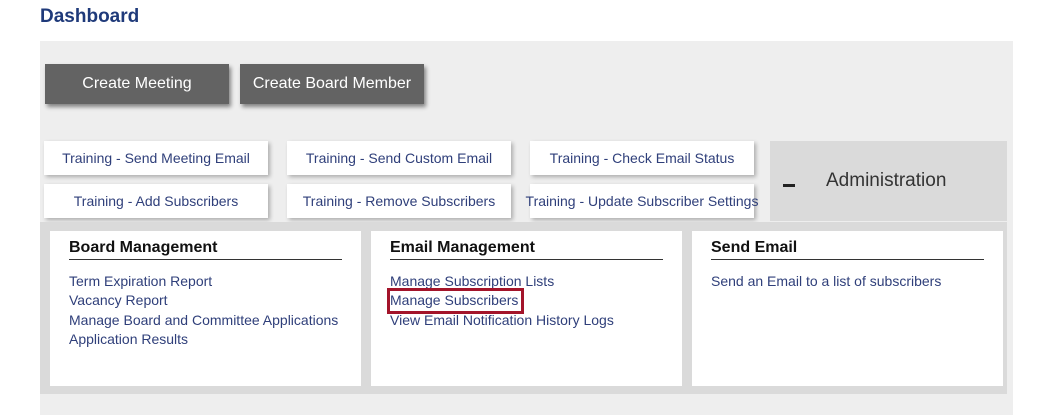 The height and width of the screenshot is (415, 1055). What do you see at coordinates (502, 281) in the screenshot?
I see `manage-subscription-lists-link: Manage Subscription Lists` at bounding box center [502, 281].